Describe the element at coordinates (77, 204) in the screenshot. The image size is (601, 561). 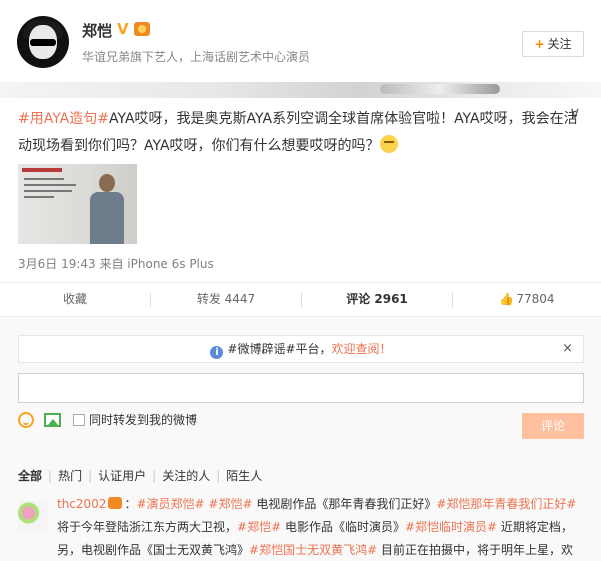
I see `post-image` at that location.